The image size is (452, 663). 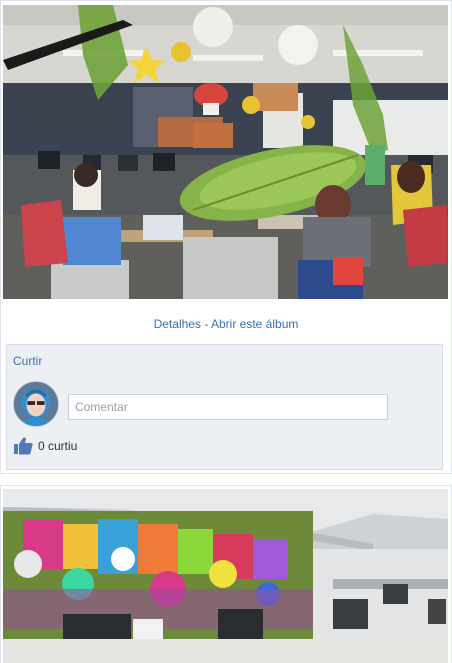 What do you see at coordinates (177, 324) in the screenshot?
I see `details-link: Detalhes` at bounding box center [177, 324].